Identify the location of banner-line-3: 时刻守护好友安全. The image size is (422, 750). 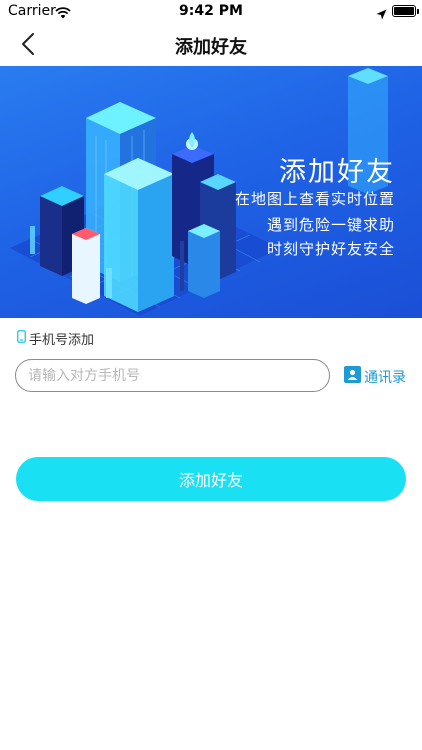
(330, 249).